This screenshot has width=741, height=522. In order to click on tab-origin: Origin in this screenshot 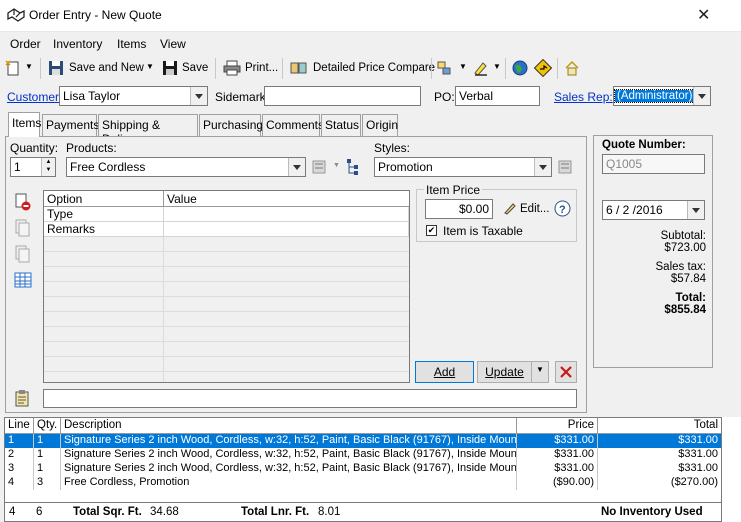, I will do `click(380, 125)`.